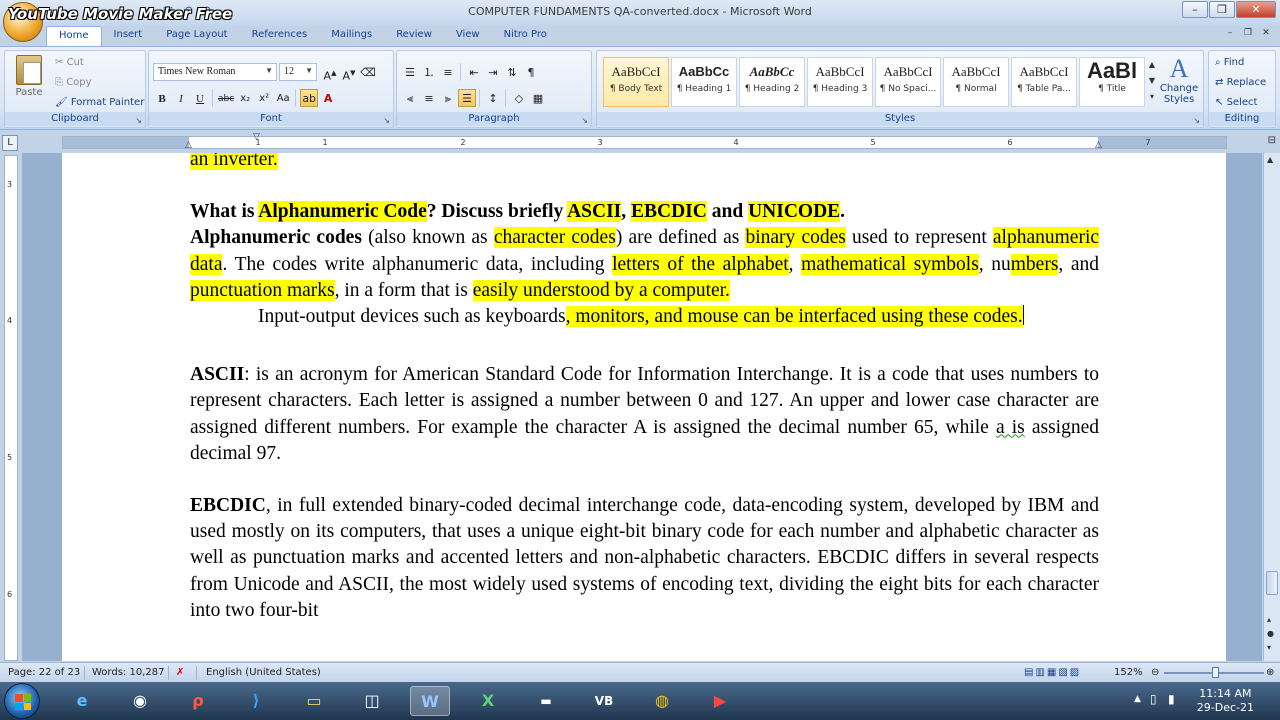 The height and width of the screenshot is (720, 1280). What do you see at coordinates (644, 141) in the screenshot?
I see `horizontal-ruler: 1 1 2 3 4 5 6 7 ▽ △ △` at bounding box center [644, 141].